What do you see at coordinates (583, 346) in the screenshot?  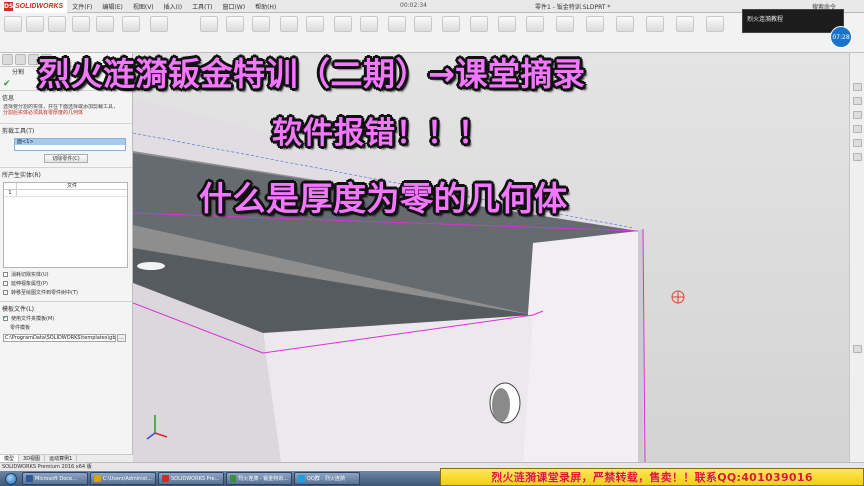 I see `model-side-plate` at bounding box center [583, 346].